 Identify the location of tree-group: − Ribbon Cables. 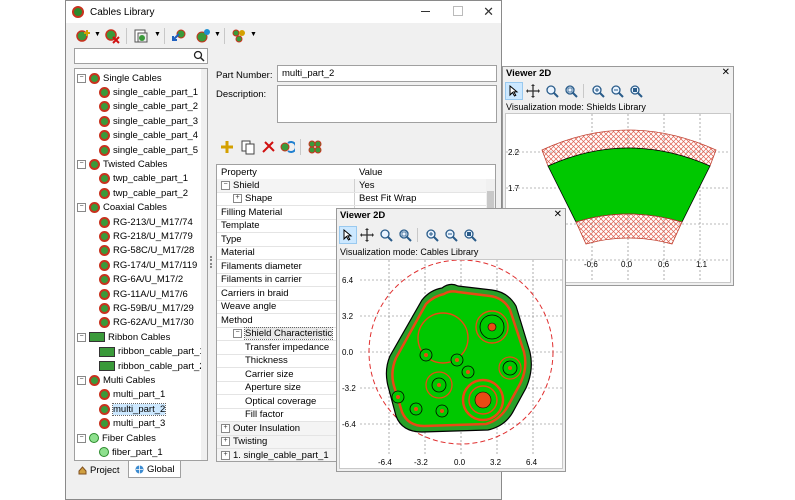
(123, 337).